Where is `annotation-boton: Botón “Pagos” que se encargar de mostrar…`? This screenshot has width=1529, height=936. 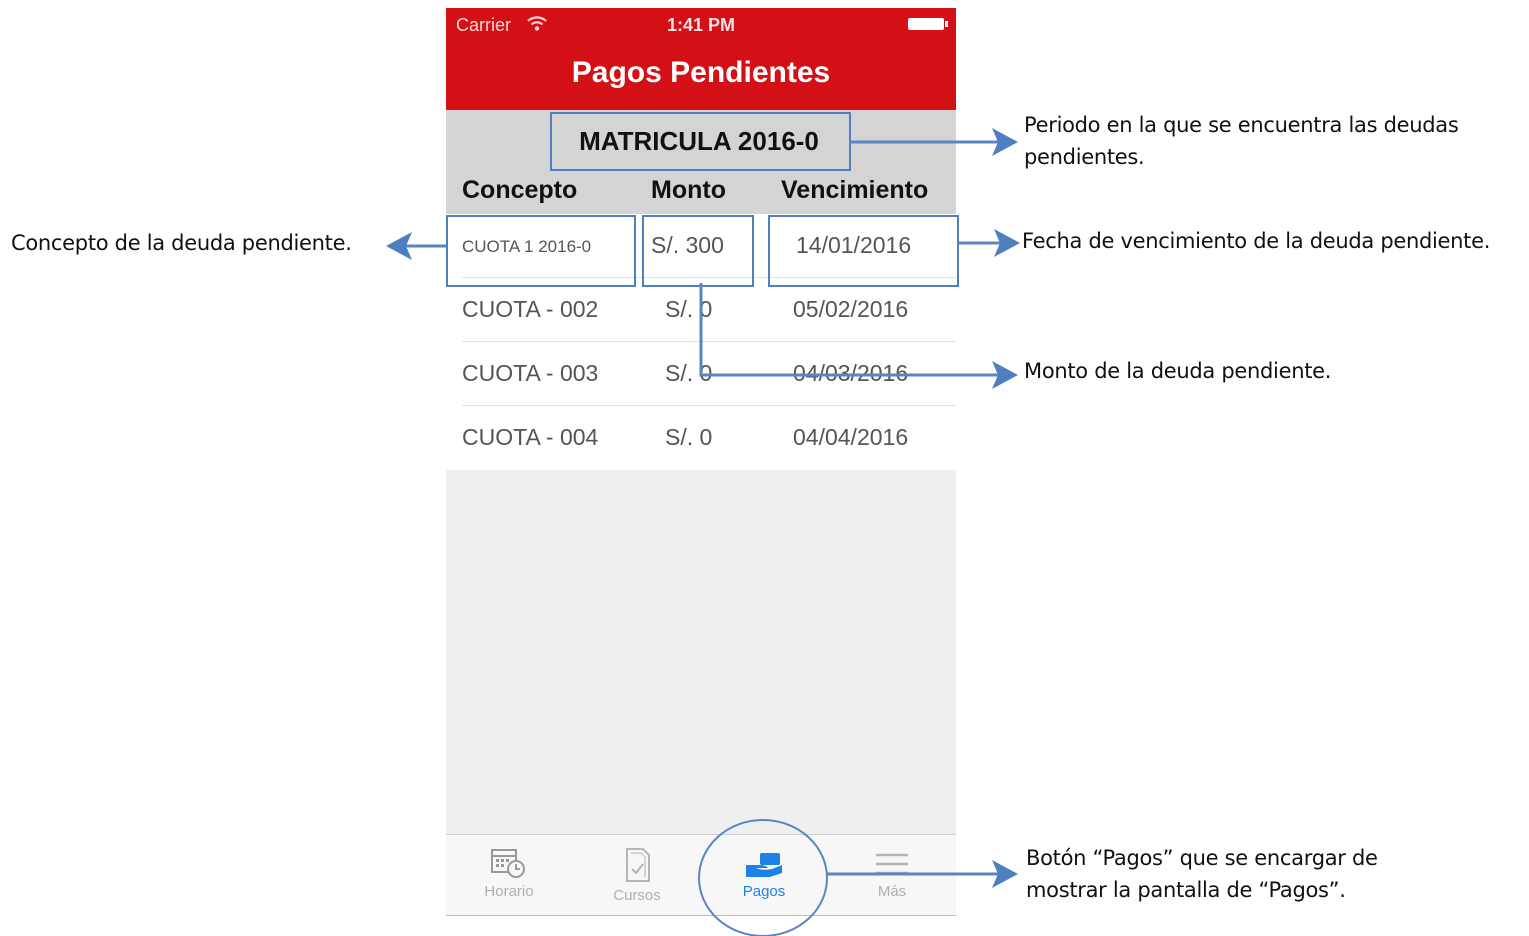
annotation-boton: Botón “Pagos” que se encargar de mostrar… is located at coordinates (1202, 874).